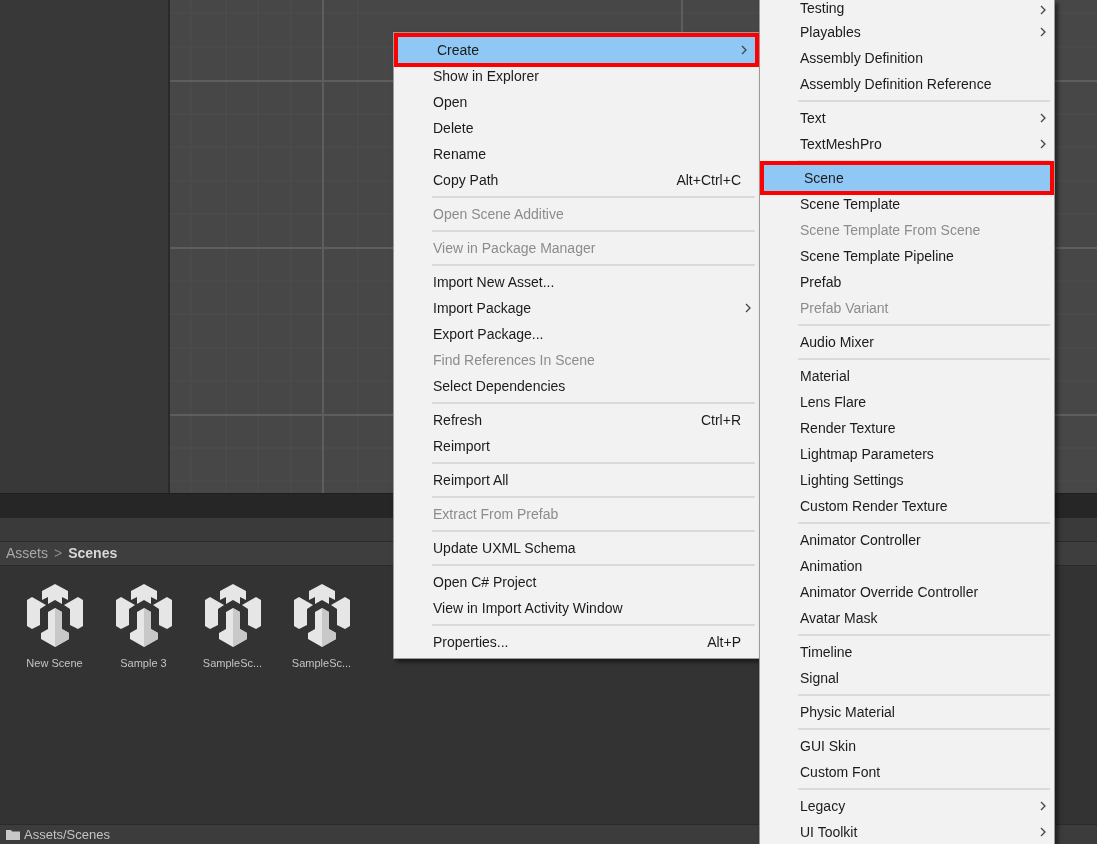 The width and height of the screenshot is (1097, 844). What do you see at coordinates (93, 553) in the screenshot?
I see `breadcrumb-item: Scenes` at bounding box center [93, 553].